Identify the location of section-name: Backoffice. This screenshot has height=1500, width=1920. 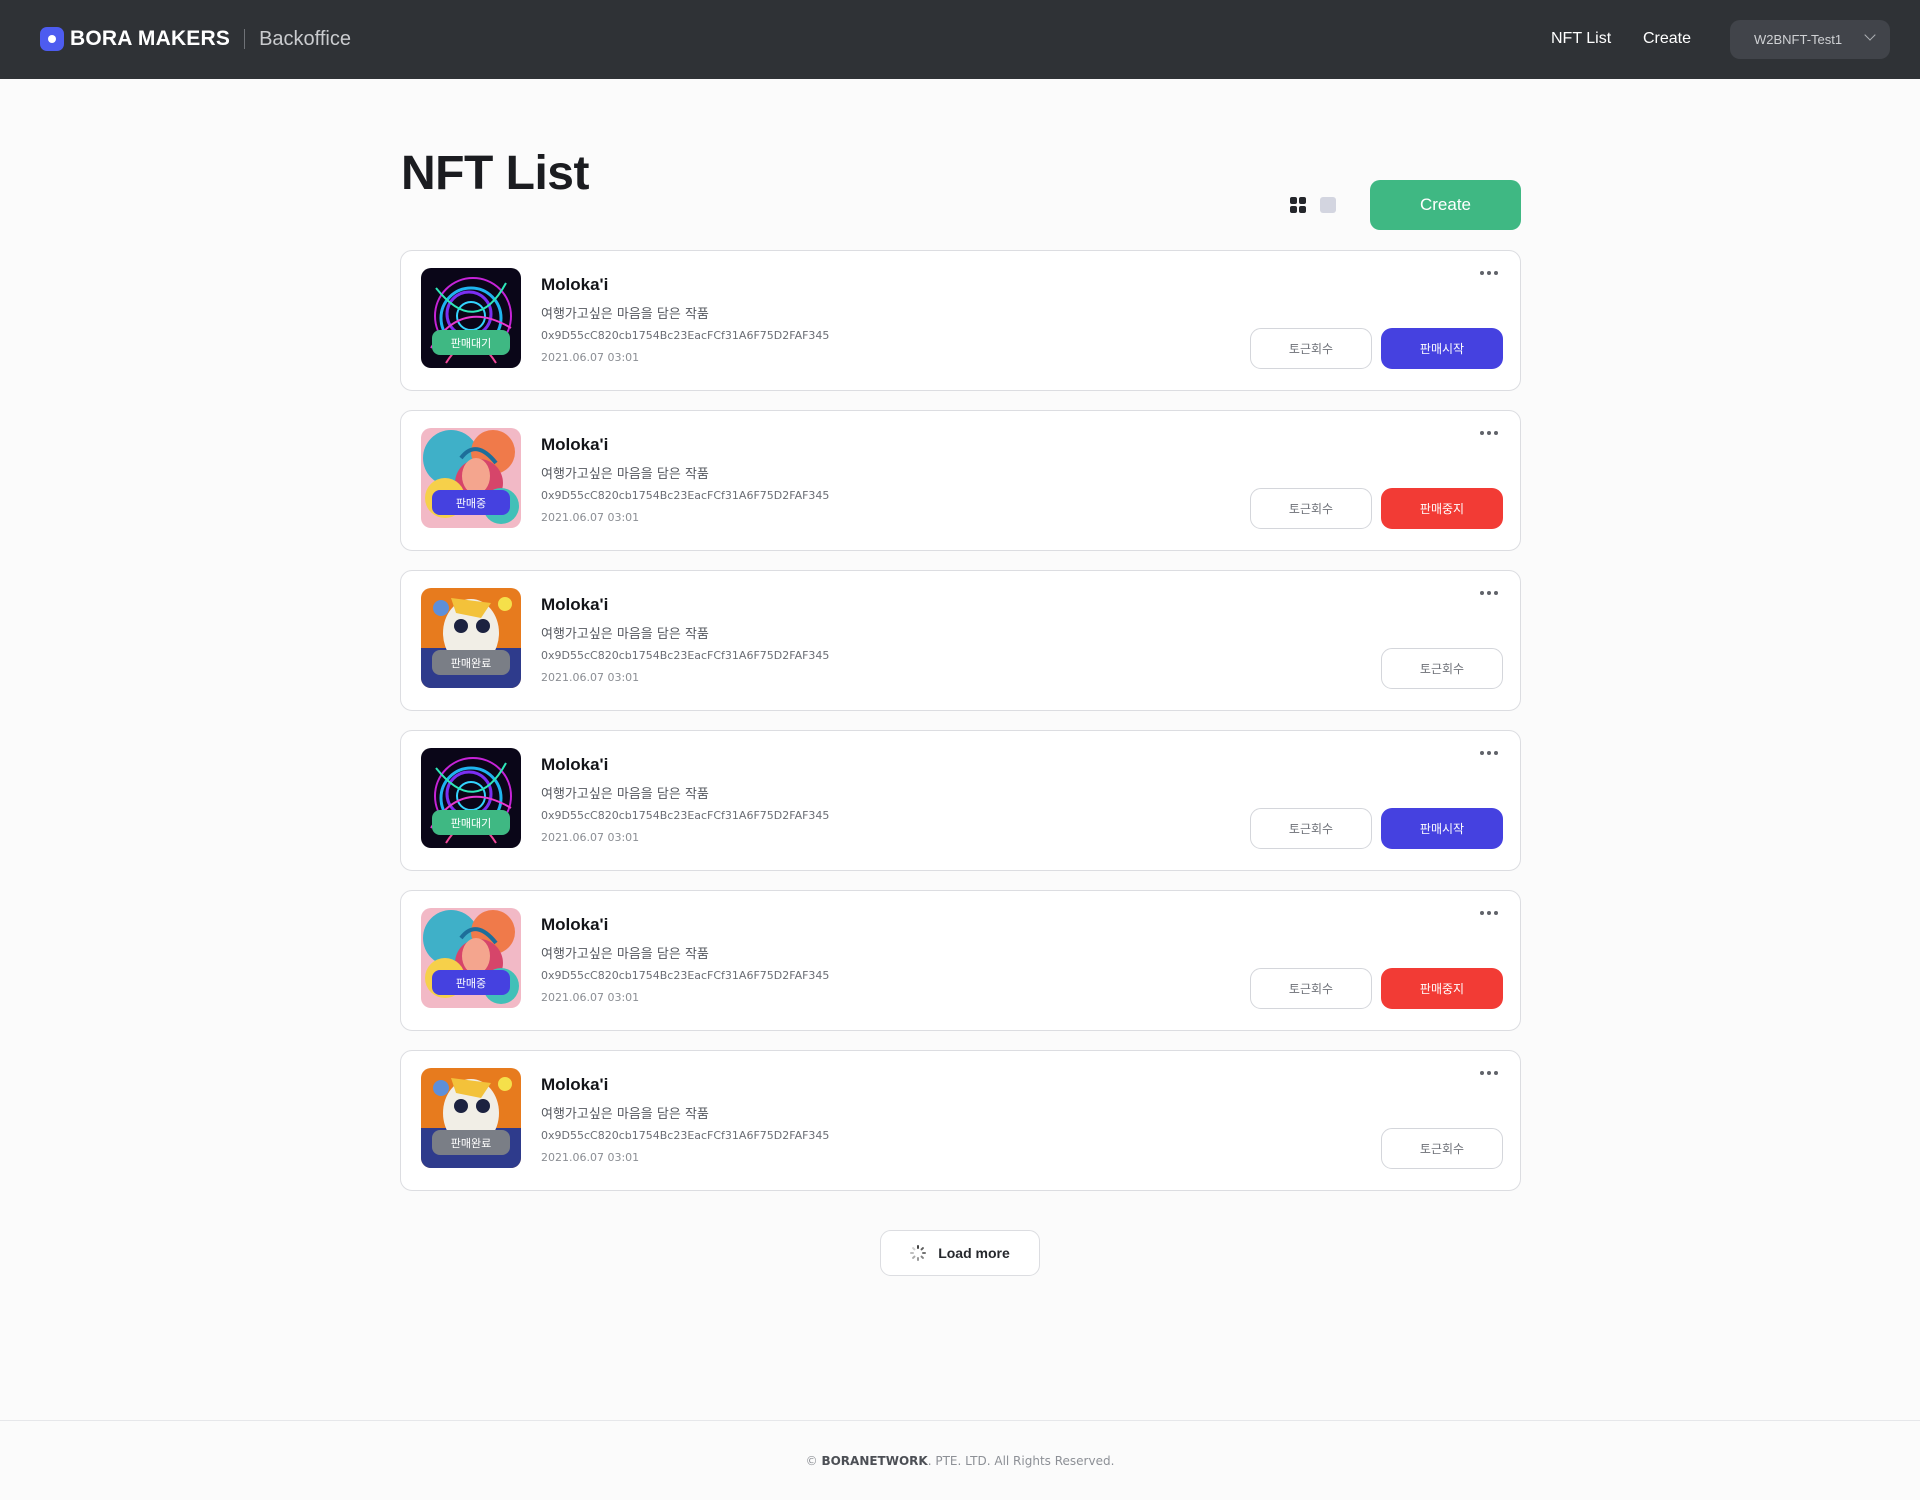
(305, 38).